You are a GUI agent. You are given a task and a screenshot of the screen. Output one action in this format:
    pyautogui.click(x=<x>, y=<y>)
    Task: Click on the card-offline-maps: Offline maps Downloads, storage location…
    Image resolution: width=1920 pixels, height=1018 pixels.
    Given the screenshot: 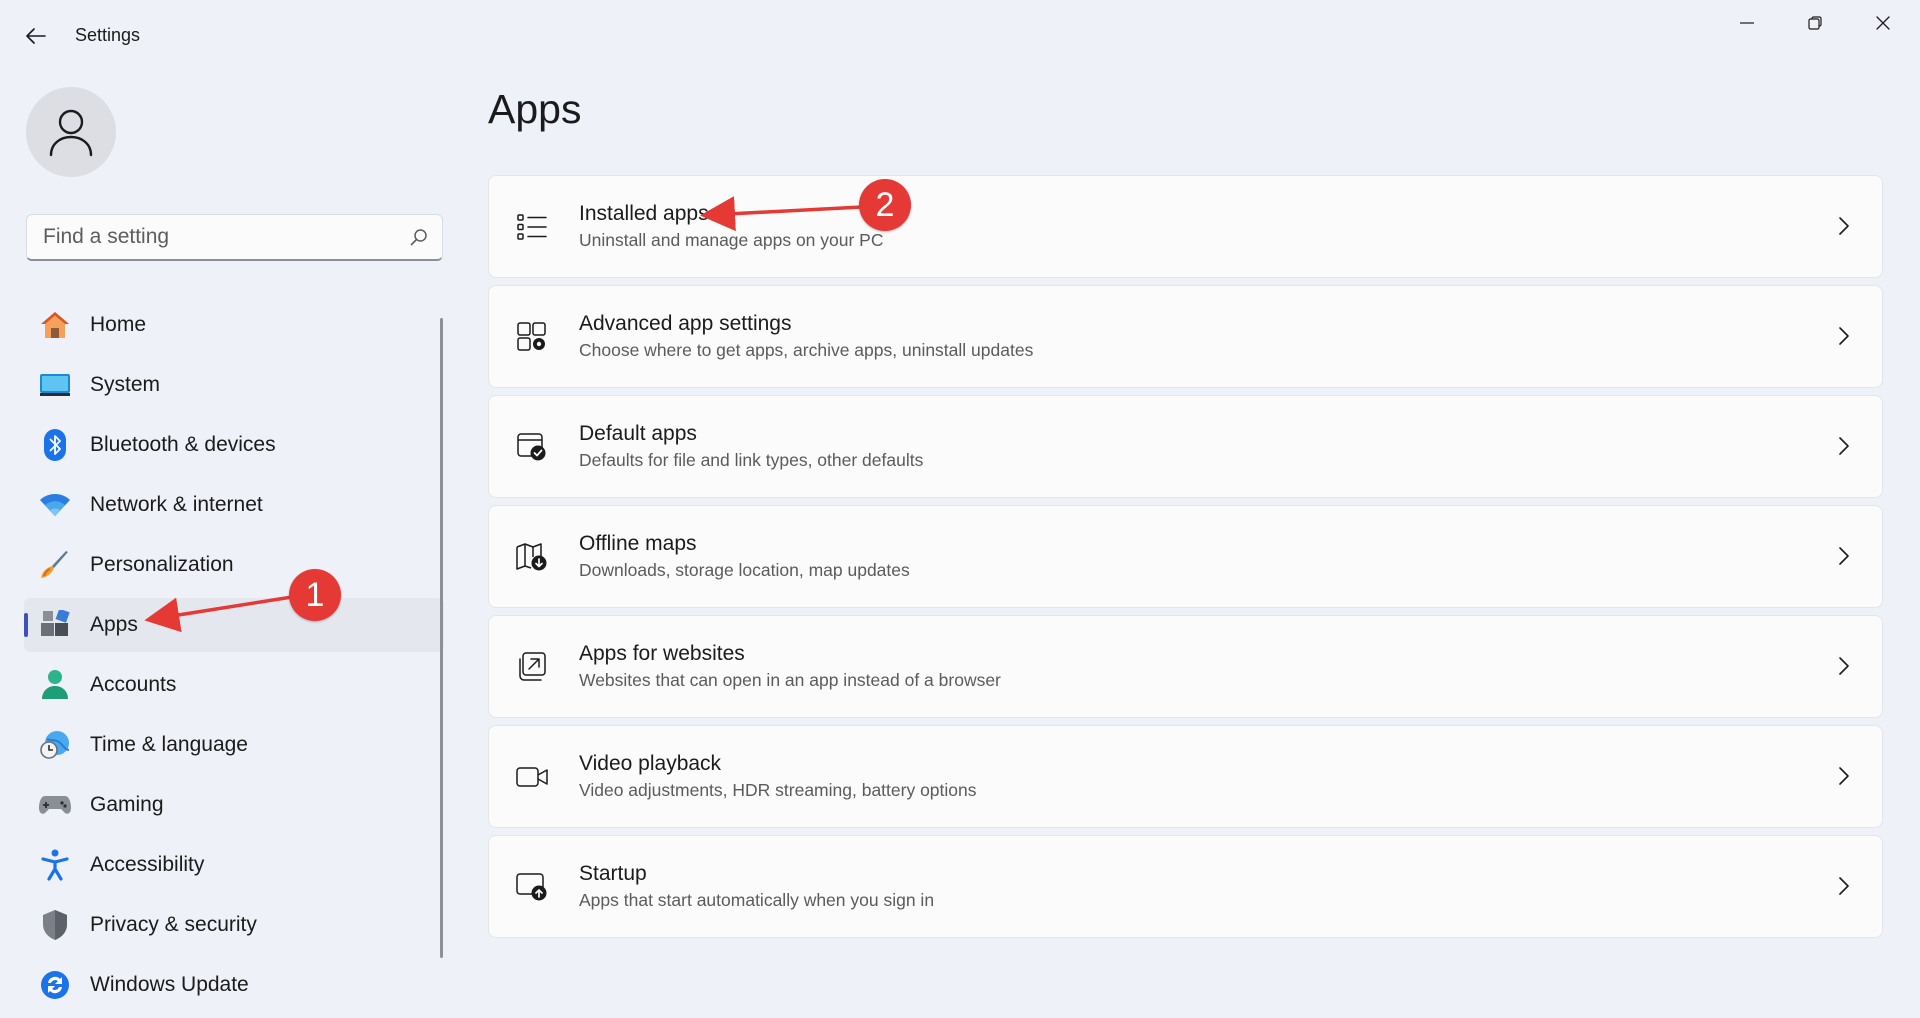 What is the action you would take?
    pyautogui.click(x=1185, y=556)
    